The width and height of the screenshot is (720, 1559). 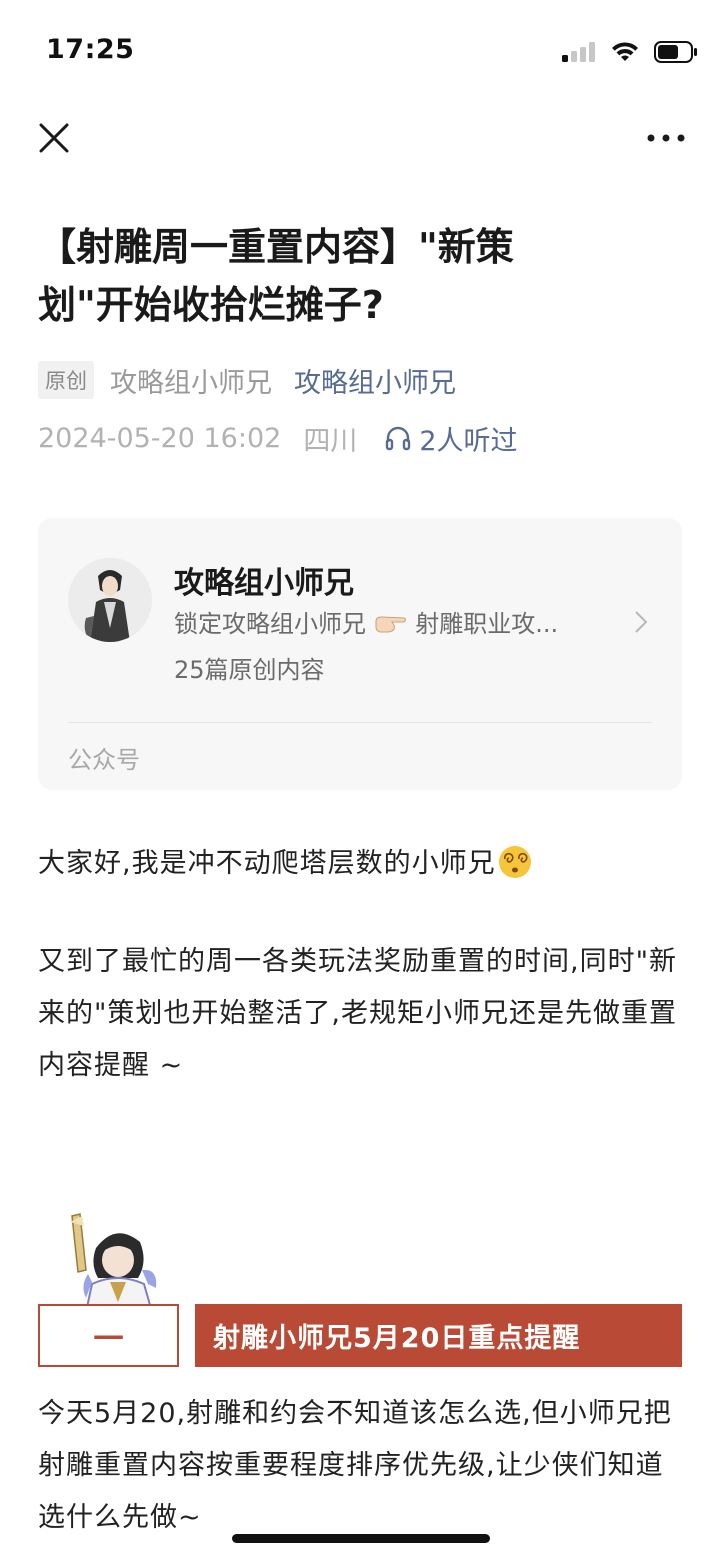 What do you see at coordinates (666, 138) in the screenshot?
I see `more-dots-icon` at bounding box center [666, 138].